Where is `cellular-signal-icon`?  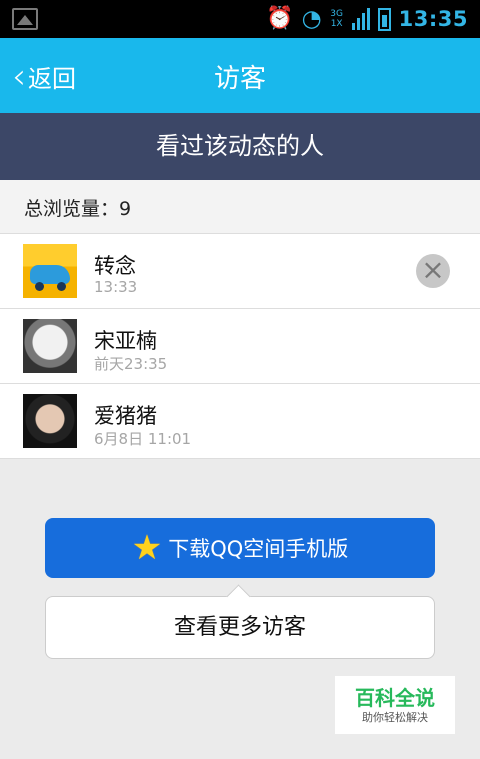 cellular-signal-icon is located at coordinates (360, 19).